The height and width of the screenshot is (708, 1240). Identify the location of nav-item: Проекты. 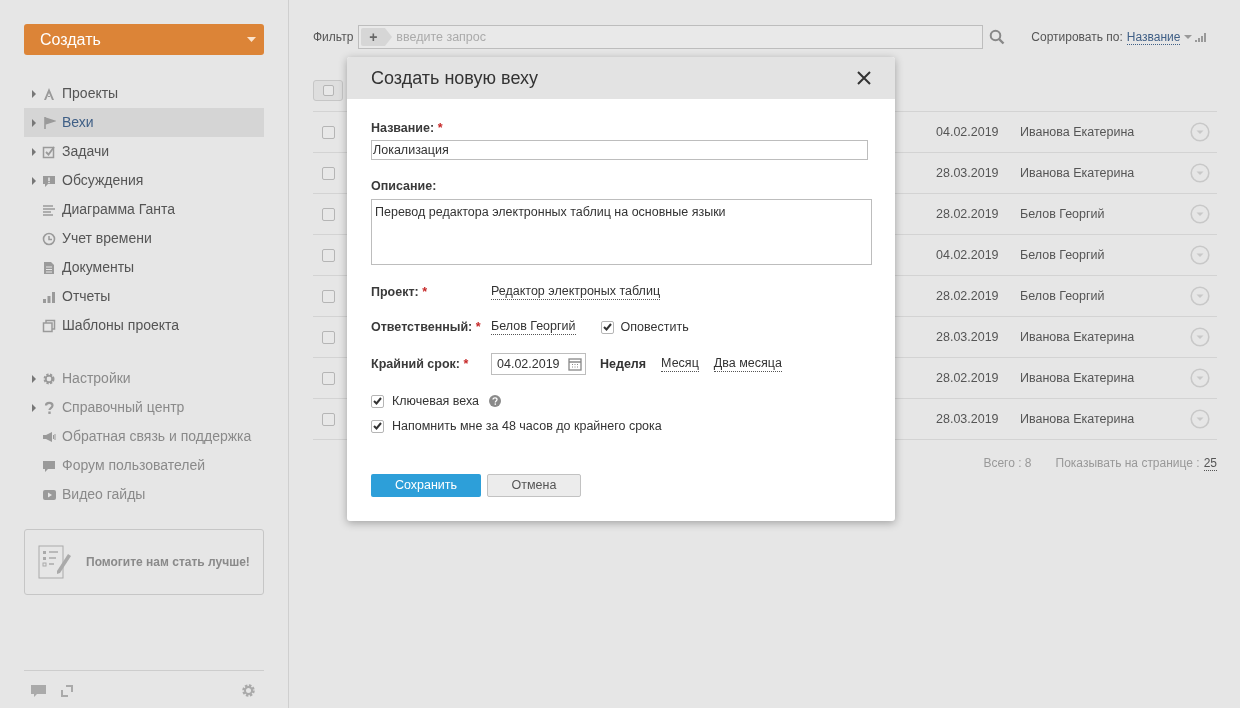
(144, 93).